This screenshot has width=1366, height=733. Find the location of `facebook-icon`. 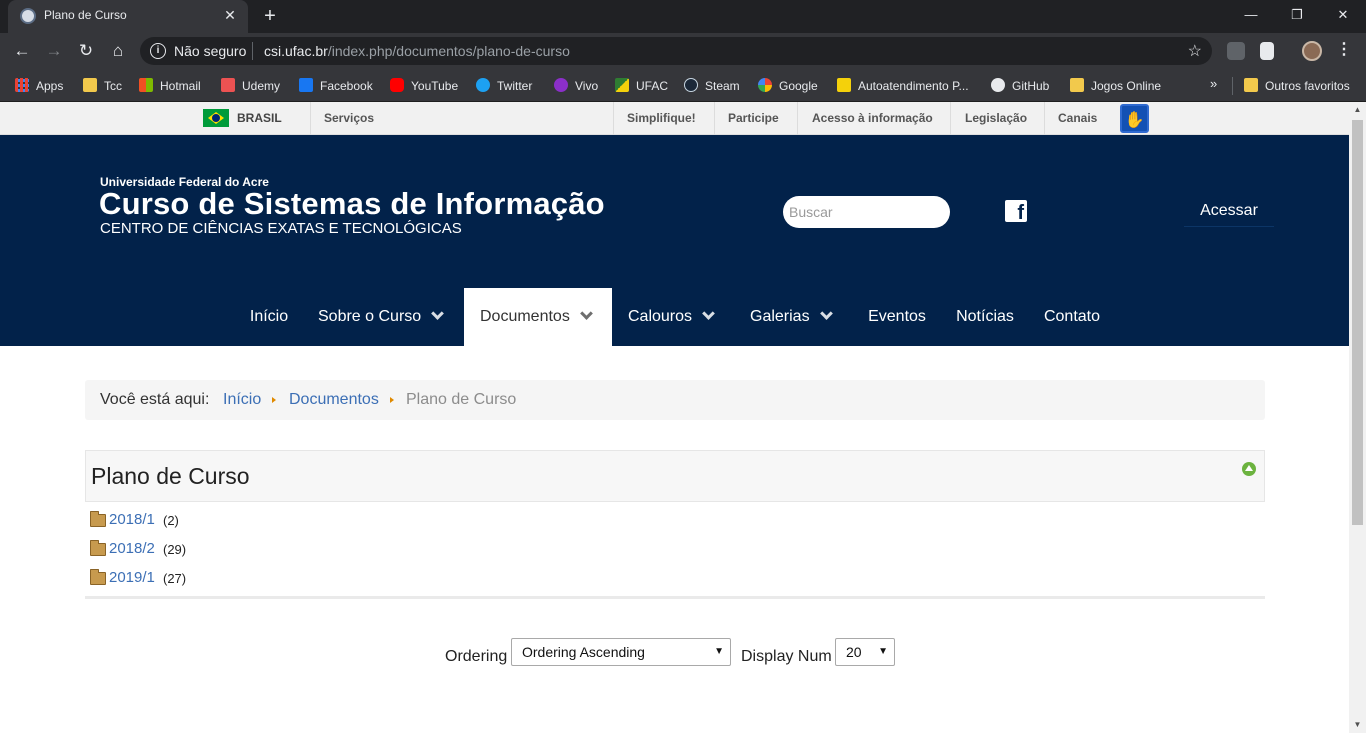

facebook-icon is located at coordinates (306, 85).